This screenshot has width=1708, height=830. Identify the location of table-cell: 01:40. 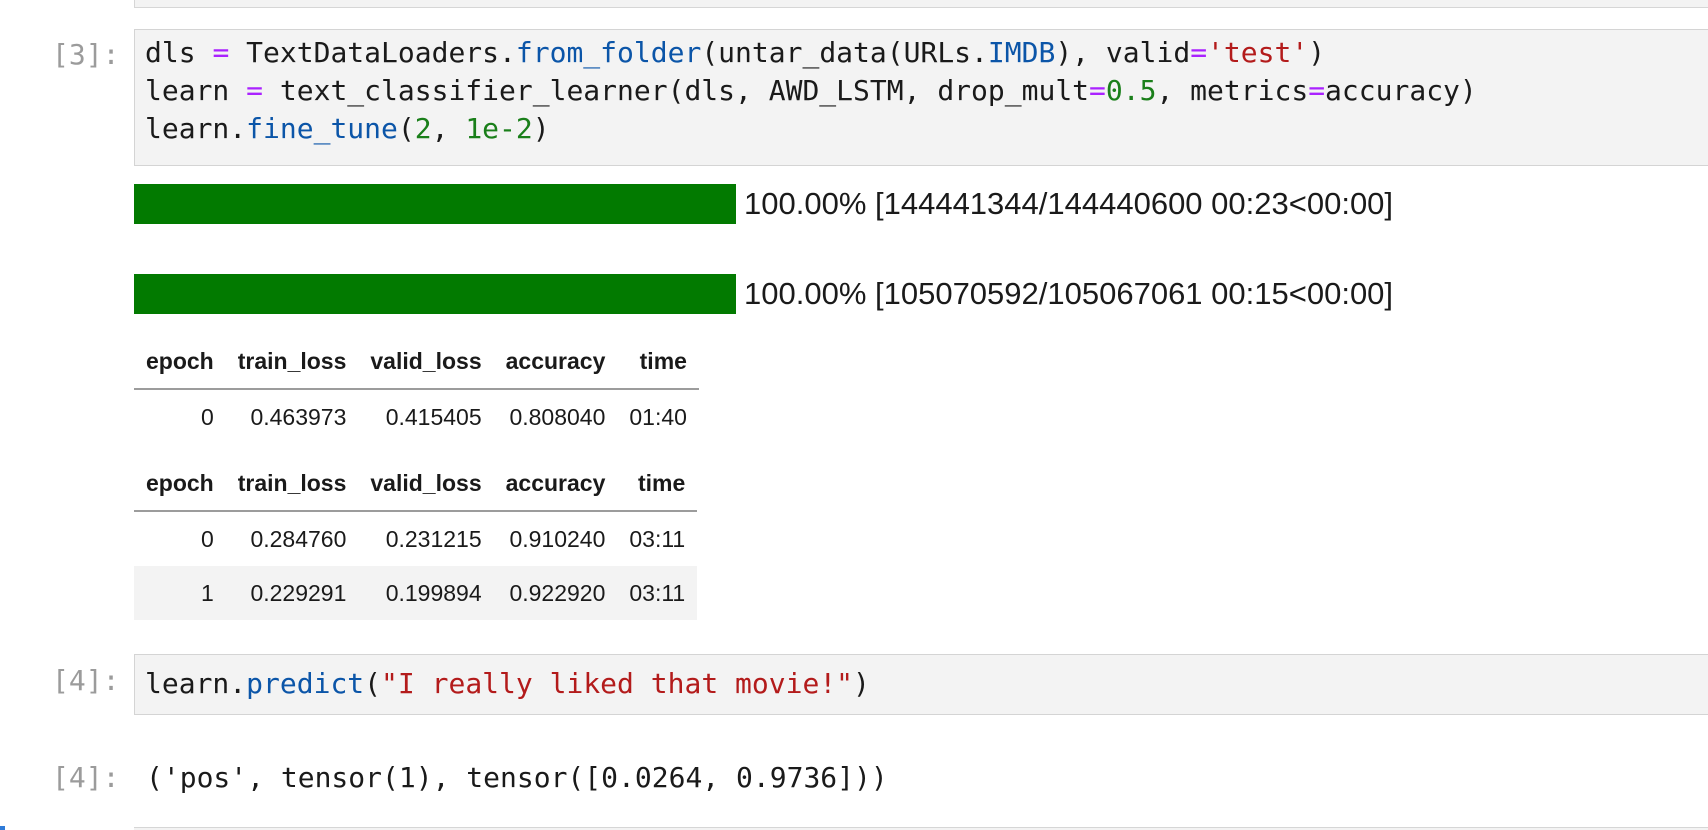
(658, 416).